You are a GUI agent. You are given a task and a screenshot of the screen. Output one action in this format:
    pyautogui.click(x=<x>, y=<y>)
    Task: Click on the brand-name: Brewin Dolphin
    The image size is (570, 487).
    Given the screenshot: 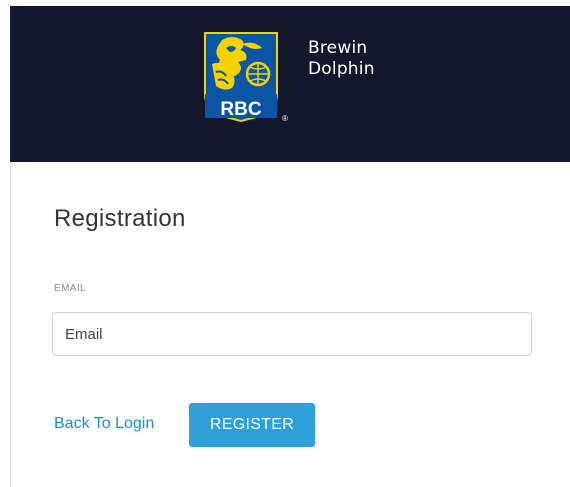 What is the action you would take?
    pyautogui.click(x=341, y=59)
    